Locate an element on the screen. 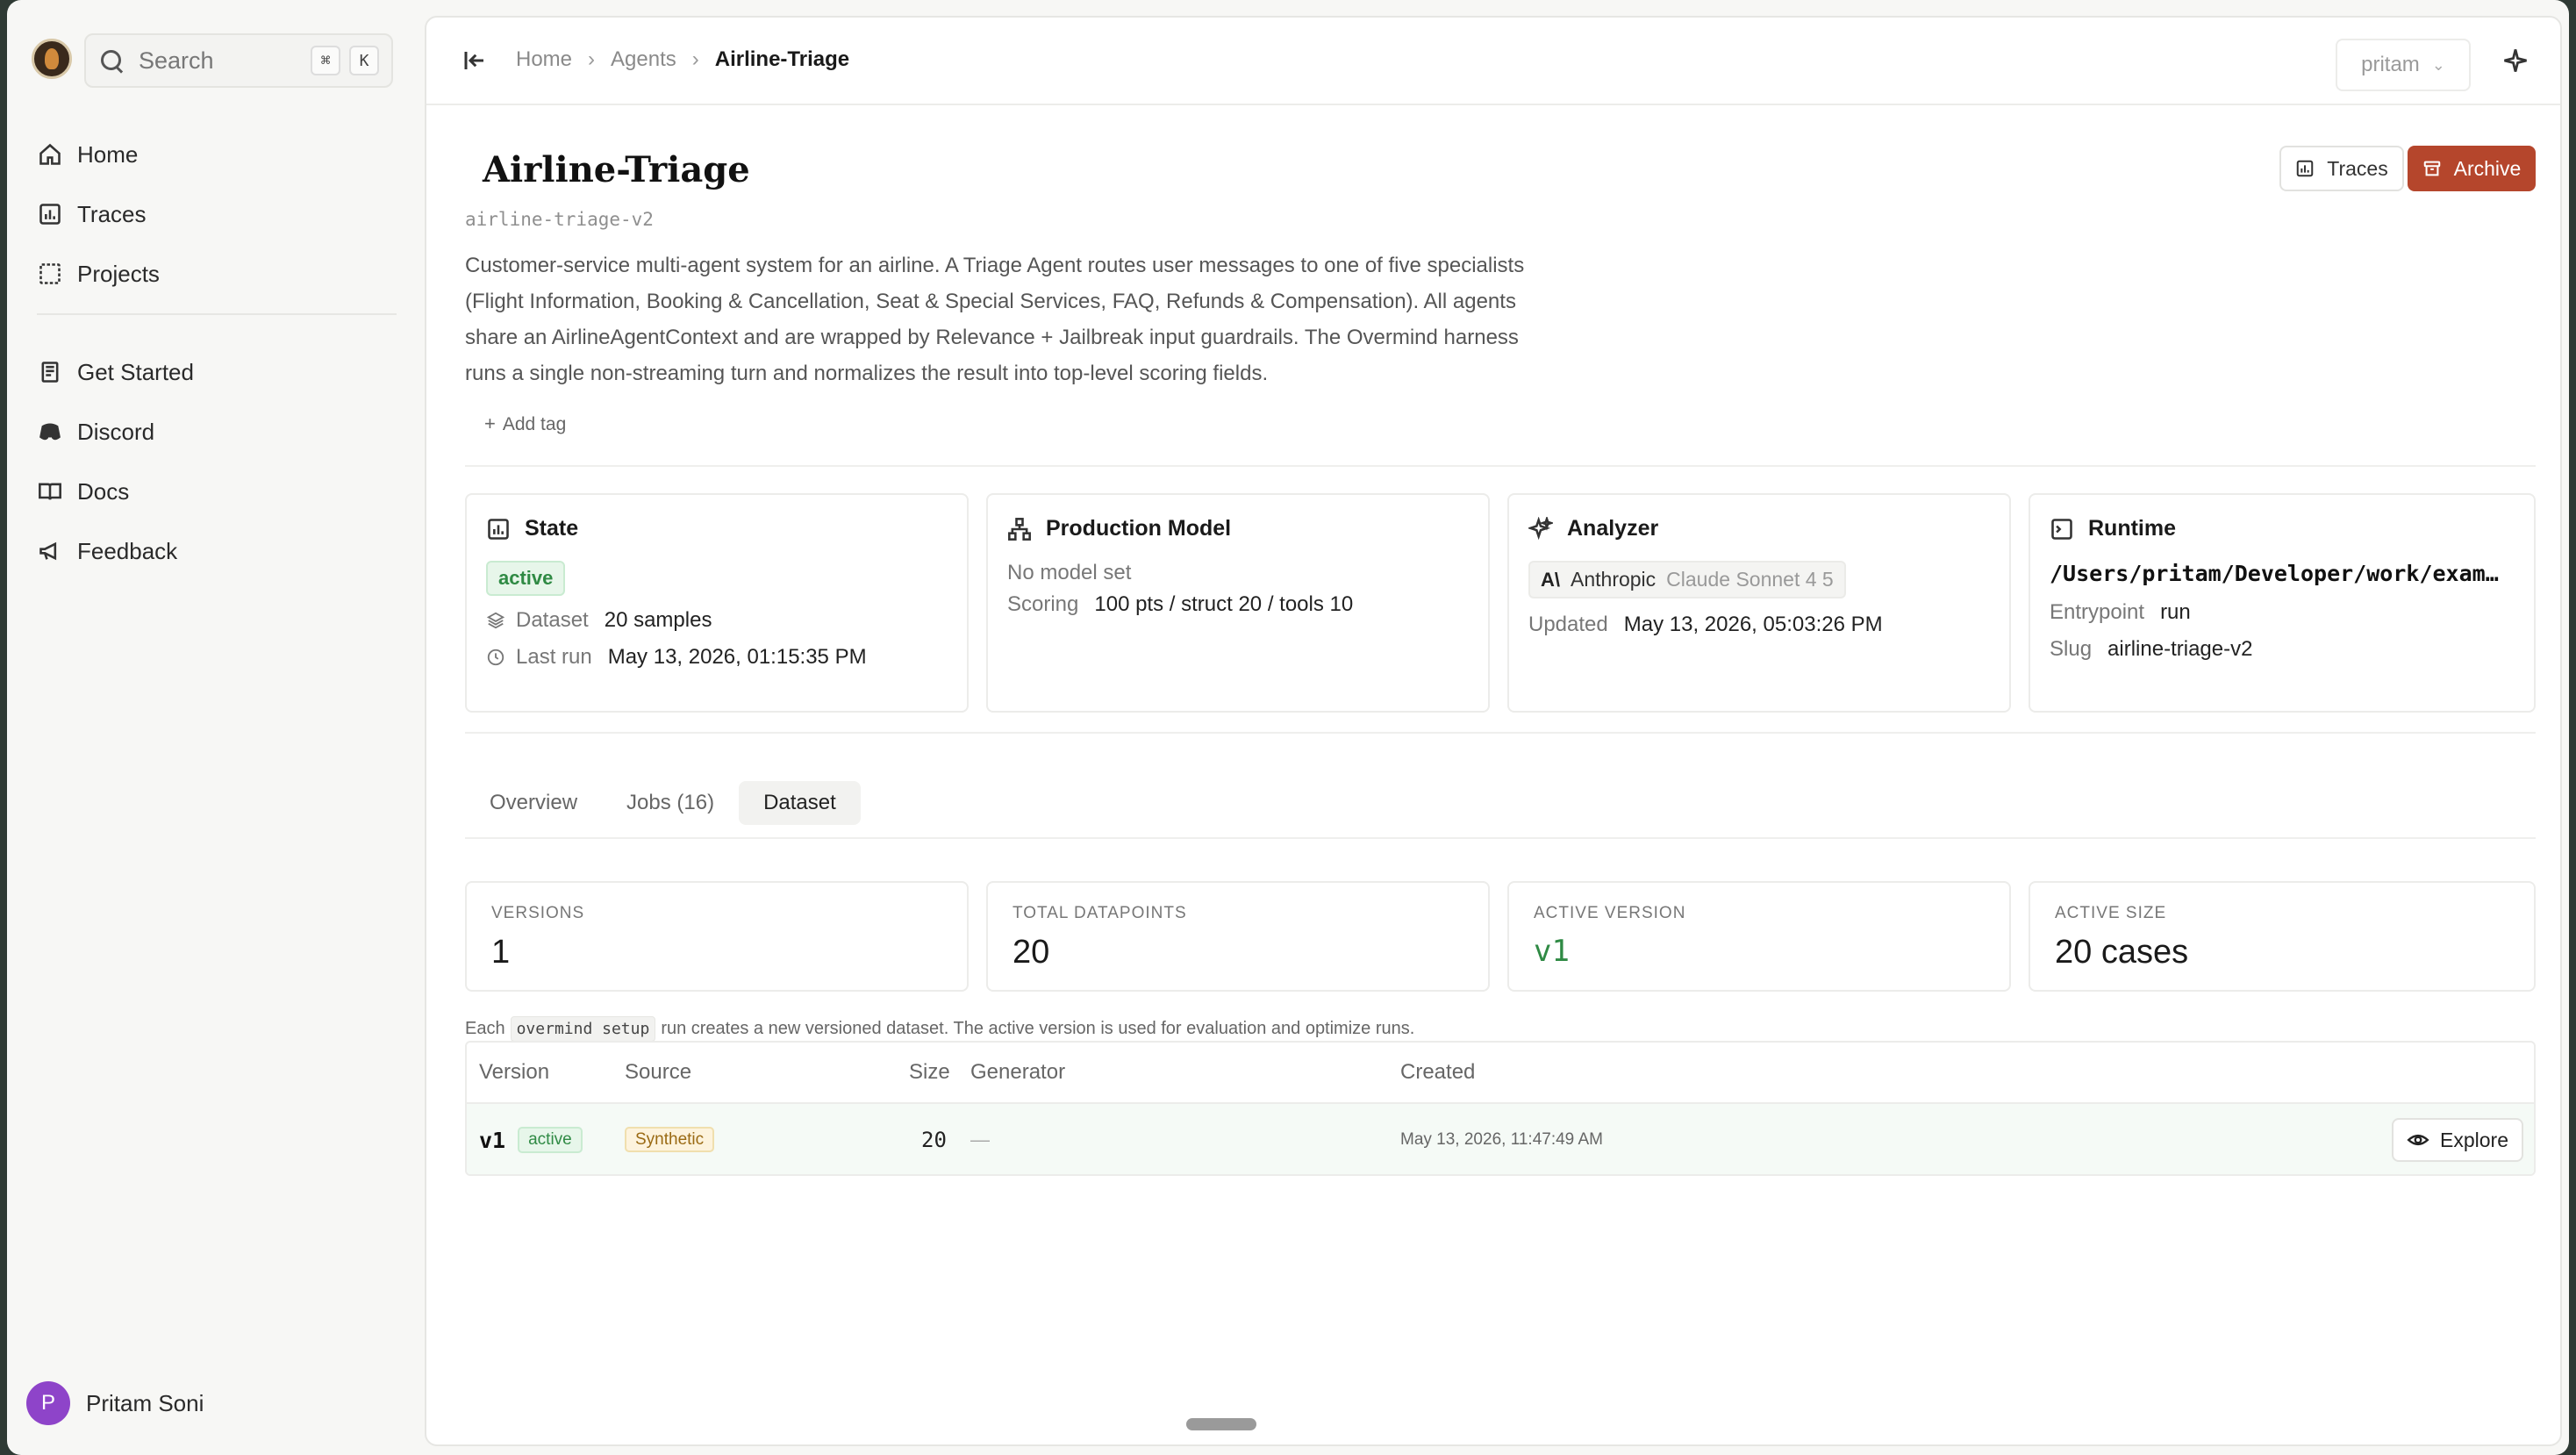  stat-value: 20 cases is located at coordinates (2122, 952).